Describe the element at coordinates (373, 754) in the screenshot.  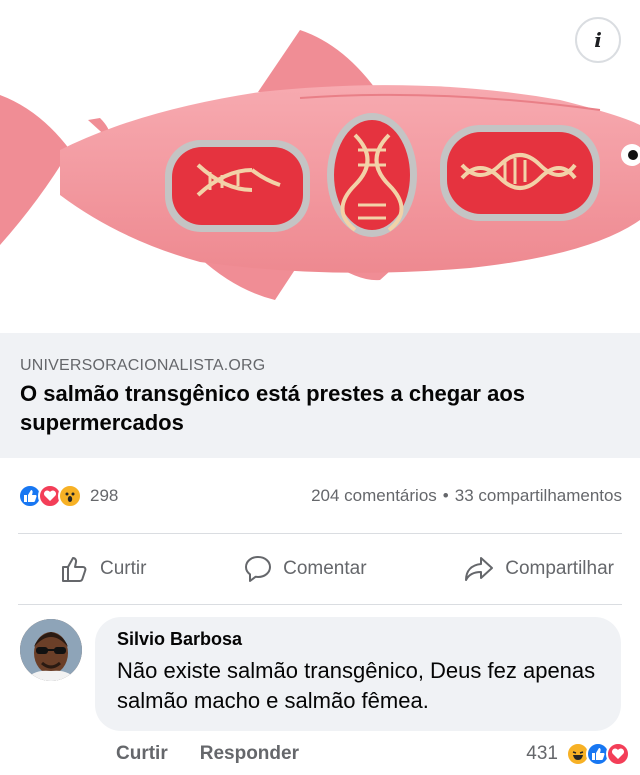
I see `comment-actions: Curtir Responder 431` at that location.